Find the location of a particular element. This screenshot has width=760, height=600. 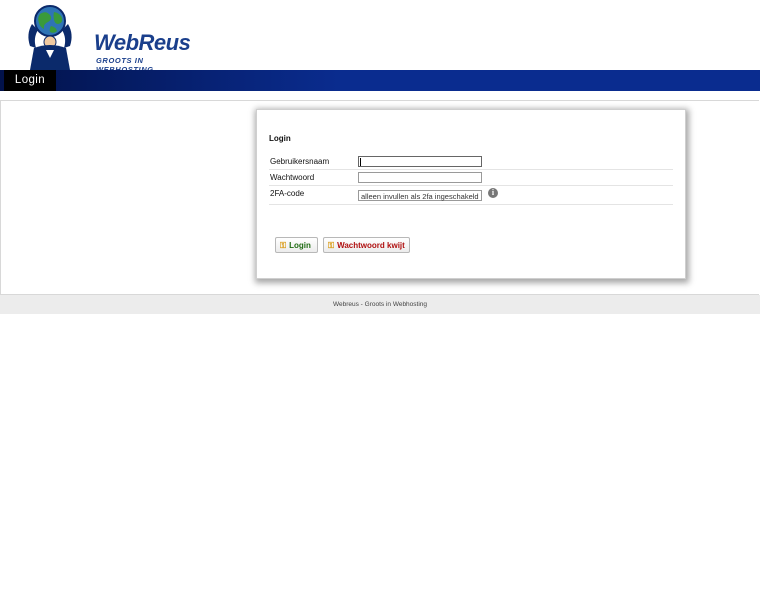

username-row: Gebruikersnaam is located at coordinates (471, 162).